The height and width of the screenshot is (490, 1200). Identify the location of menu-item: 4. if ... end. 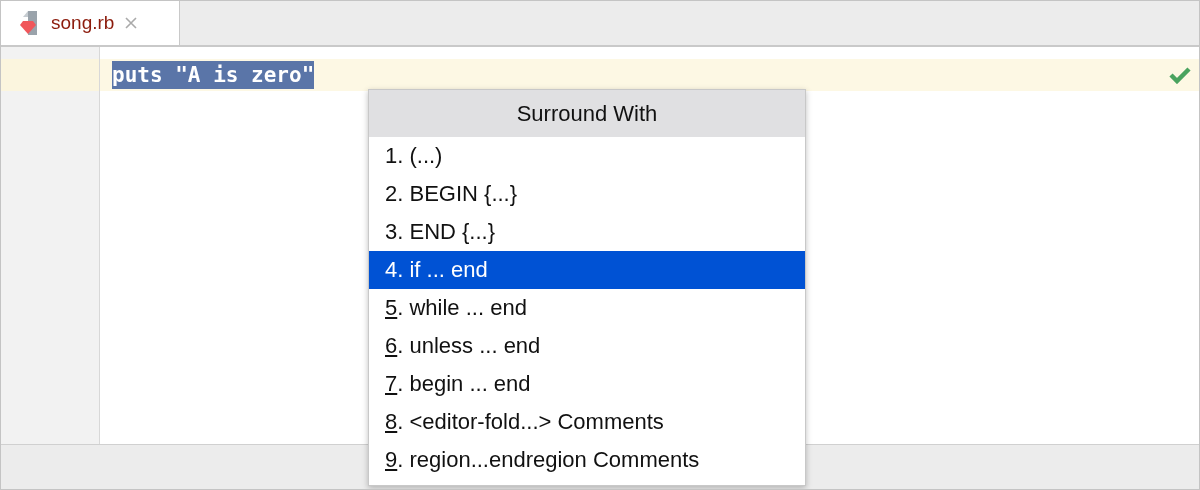
(587, 270).